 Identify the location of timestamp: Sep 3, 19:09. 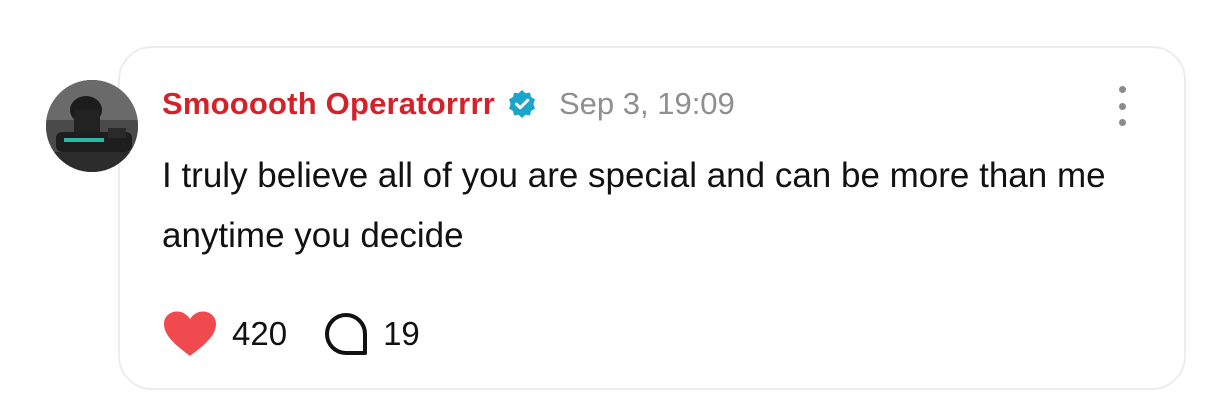
(646, 103).